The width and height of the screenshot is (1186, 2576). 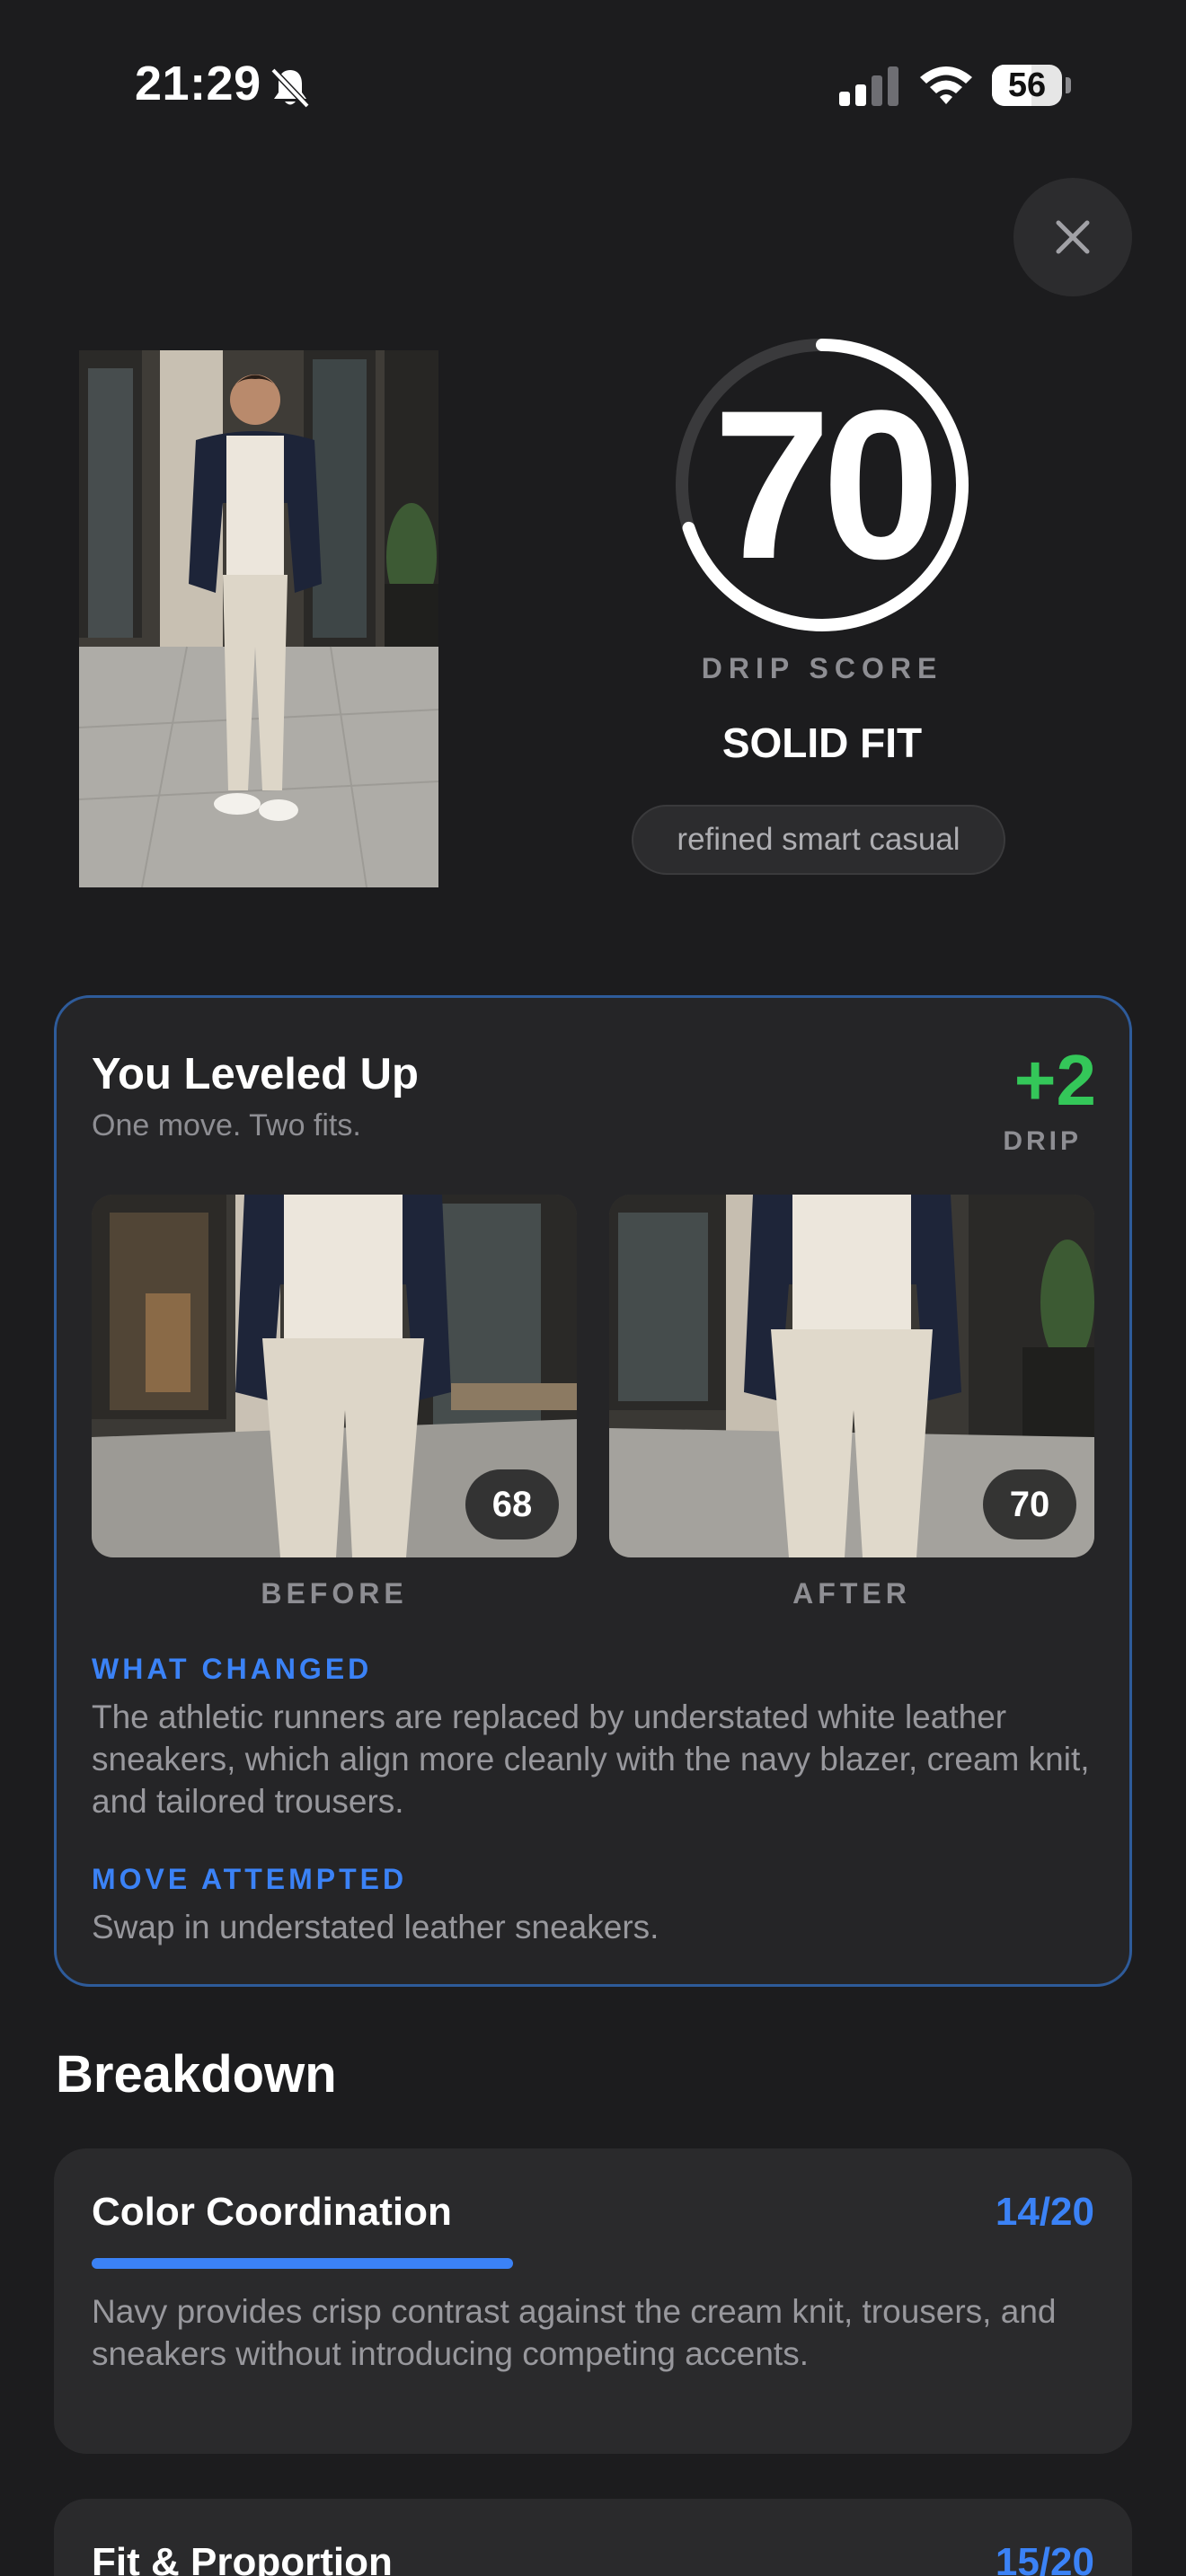 What do you see at coordinates (870, 88) in the screenshot?
I see `cellular-signal-icon` at bounding box center [870, 88].